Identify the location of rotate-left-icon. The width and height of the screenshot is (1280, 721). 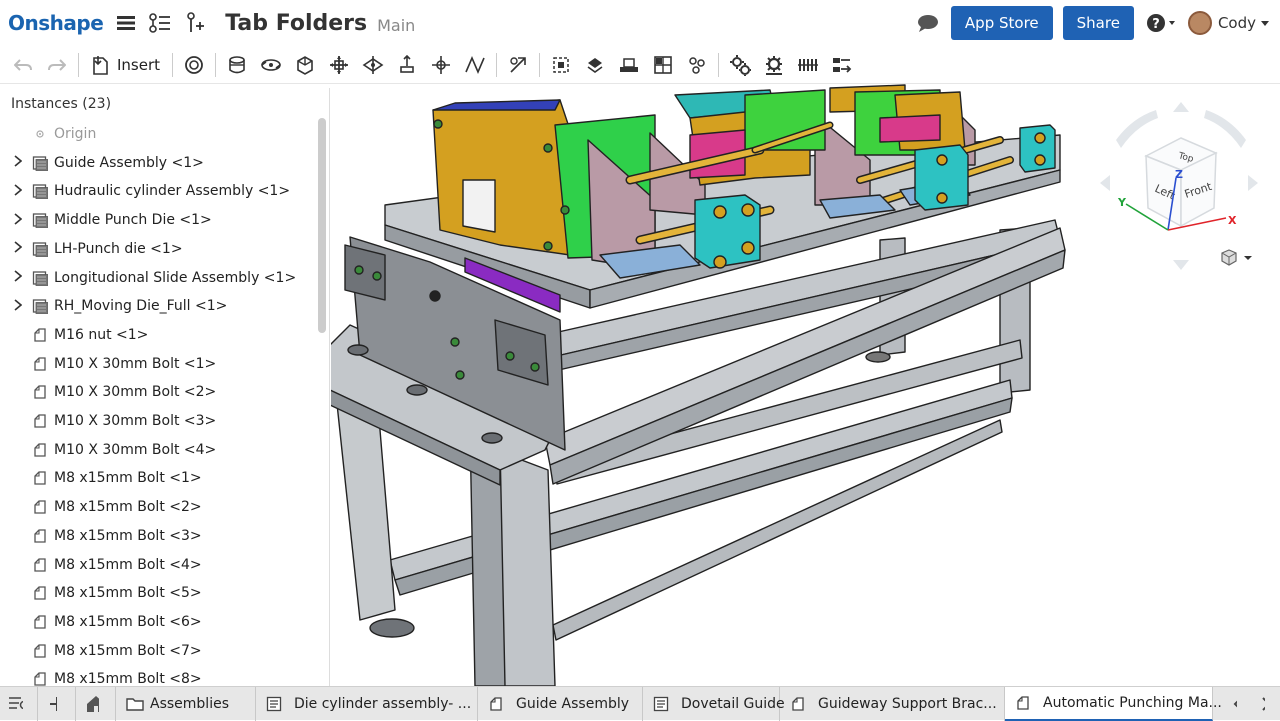
(1105, 183).